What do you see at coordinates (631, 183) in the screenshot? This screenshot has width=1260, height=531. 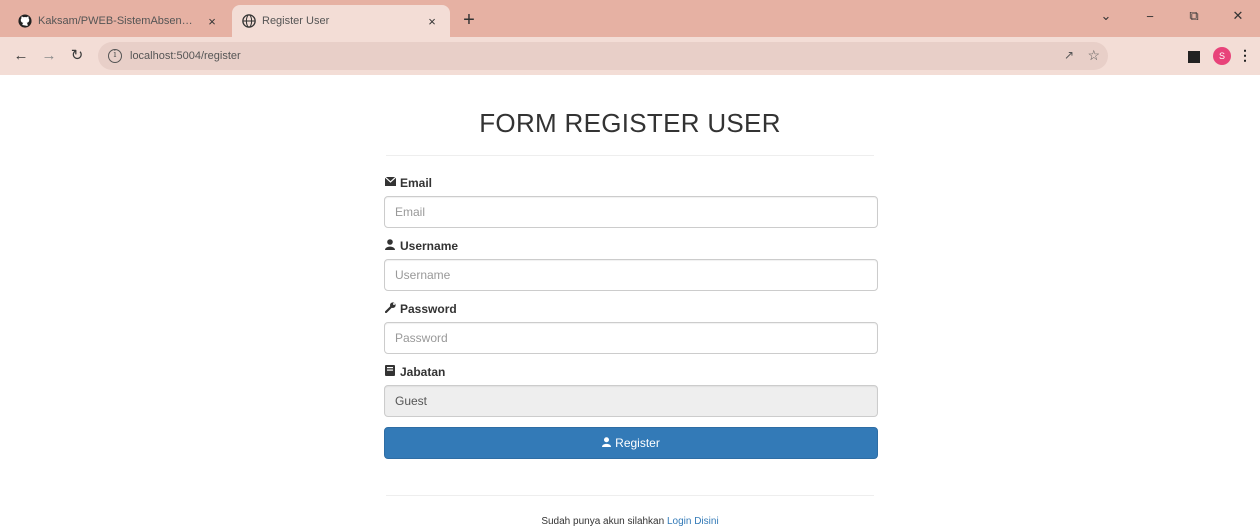 I see `email-label: Email` at bounding box center [631, 183].